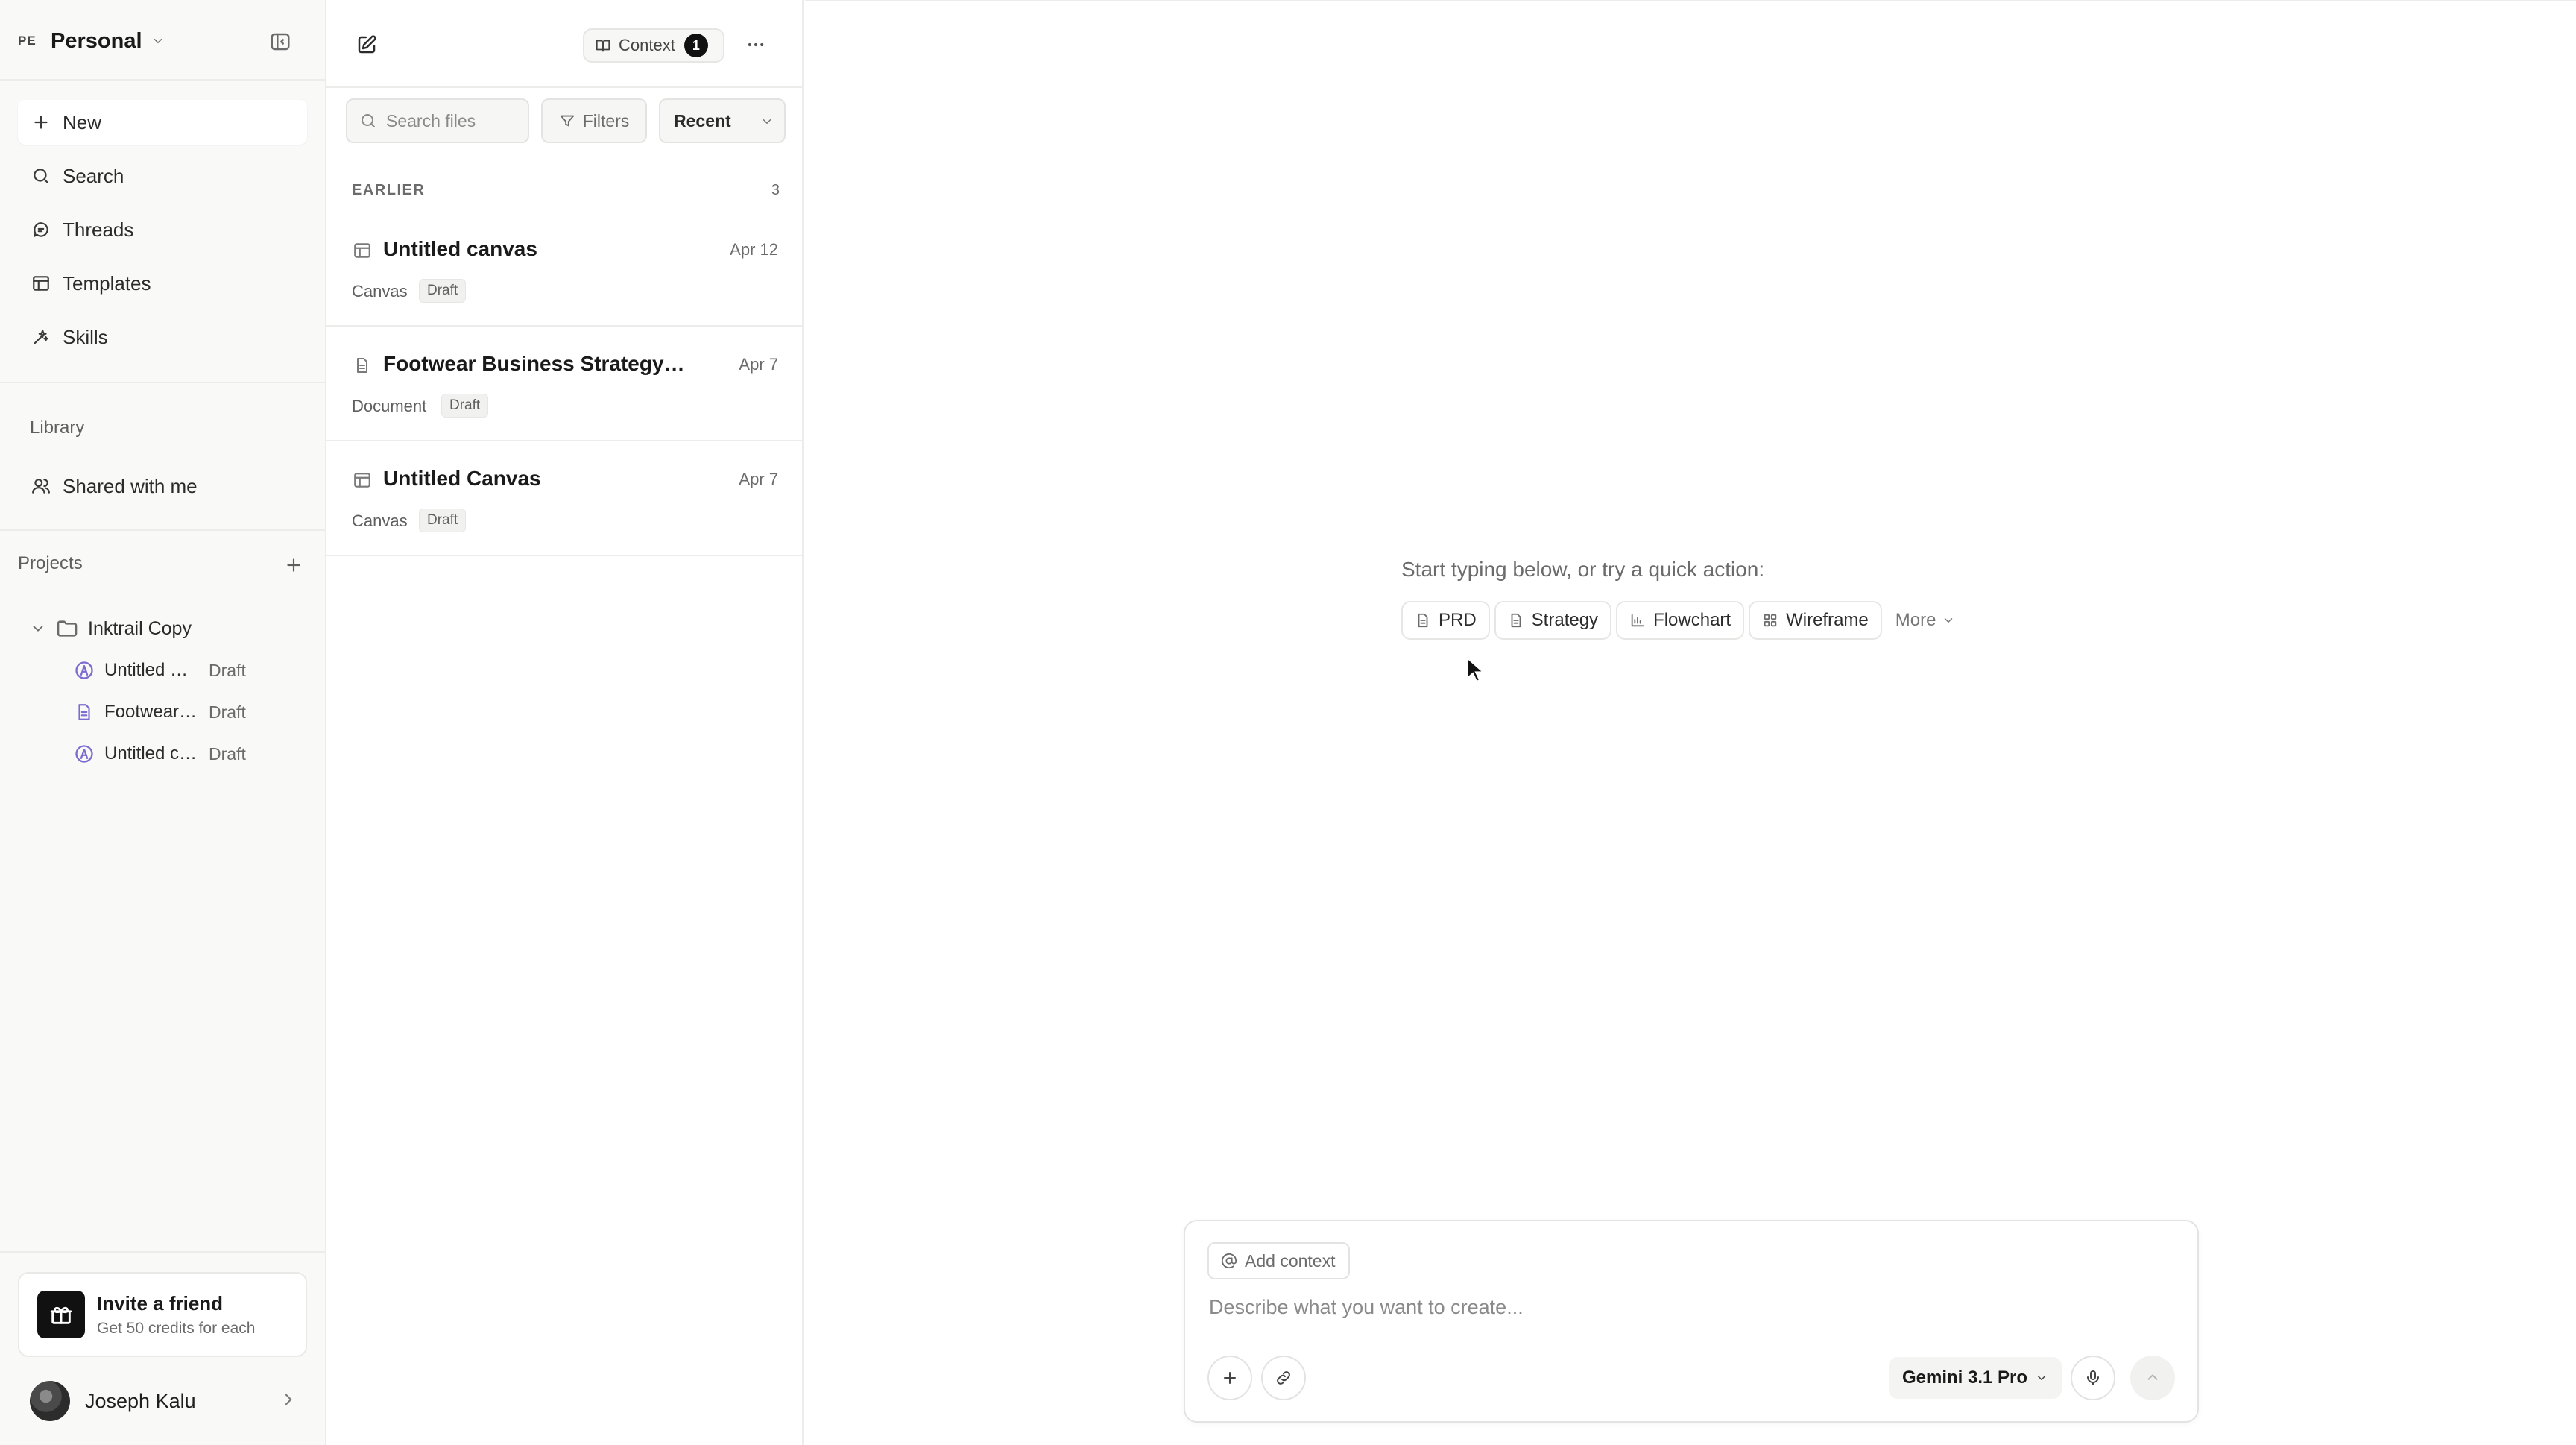 The height and width of the screenshot is (1445, 2576). What do you see at coordinates (1965, 1377) in the screenshot?
I see `model-name: Gemini 3.1 Pro` at bounding box center [1965, 1377].